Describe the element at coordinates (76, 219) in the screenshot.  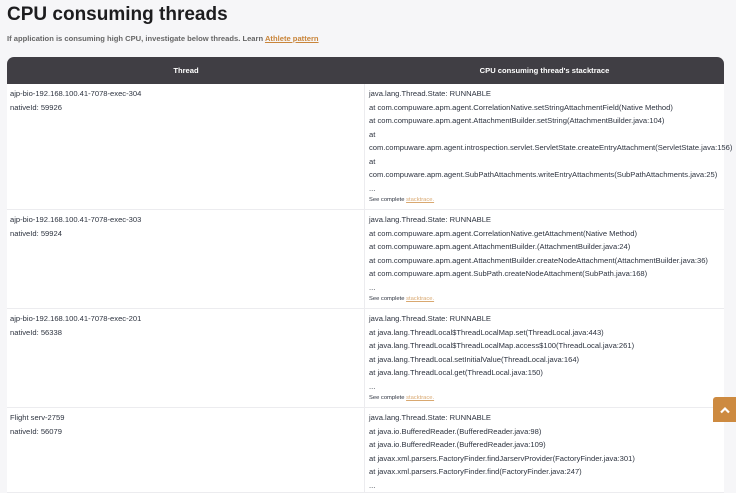
I see `thread-name: ajp-bio-192.168.100.41-7078-exec-303` at that location.